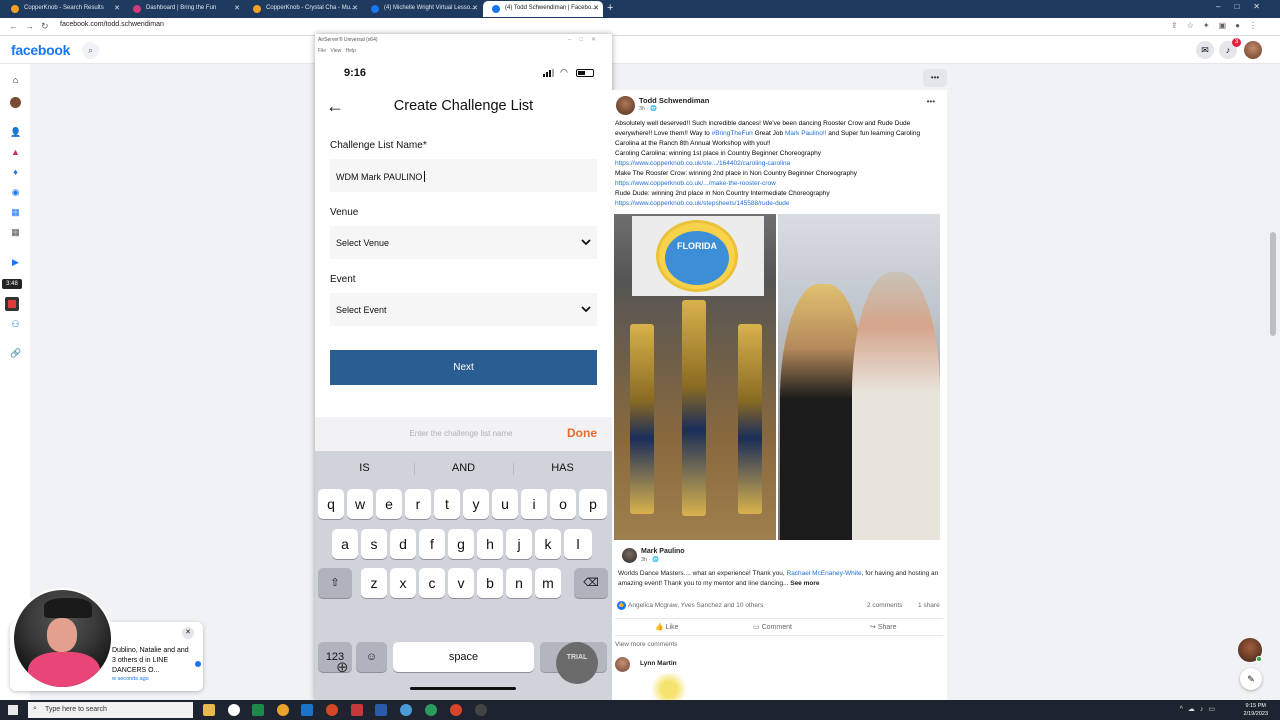 The height and width of the screenshot is (720, 1280). Describe the element at coordinates (463, 657) in the screenshot. I see `space-key: space` at that location.